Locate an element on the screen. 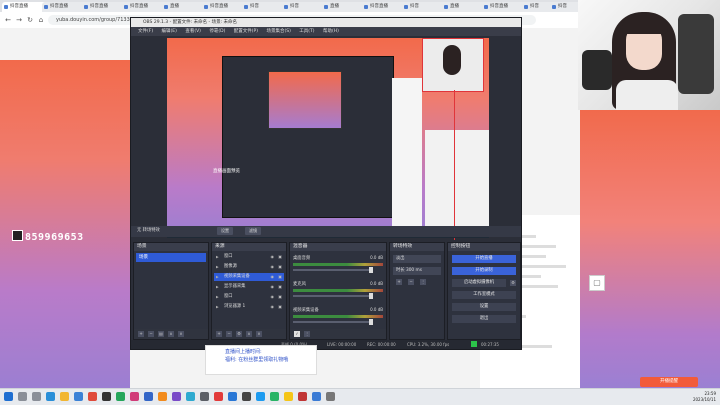 This screenshot has height=405, width=720. mixer-channel-name: 麦克风 is located at coordinates (299, 284).